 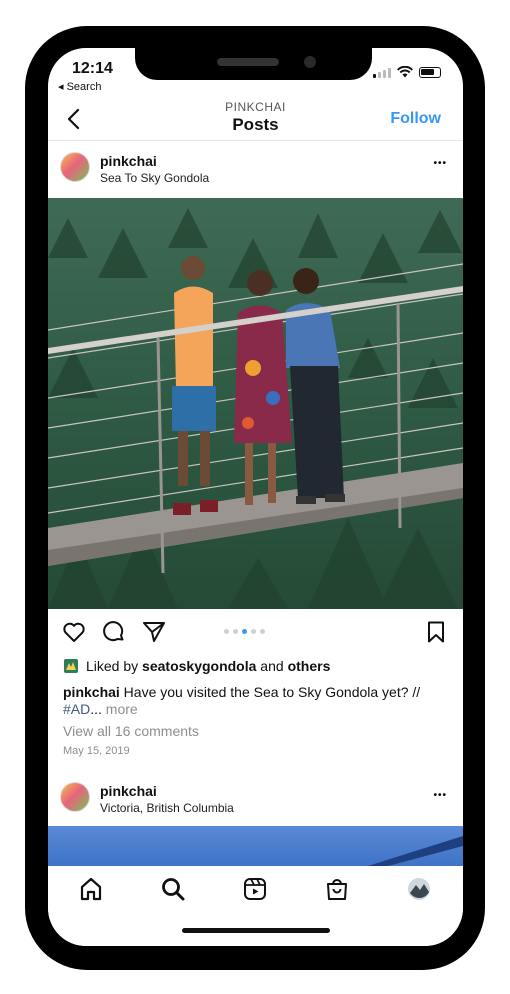 What do you see at coordinates (248, 62) in the screenshot?
I see `speaker-grille` at bounding box center [248, 62].